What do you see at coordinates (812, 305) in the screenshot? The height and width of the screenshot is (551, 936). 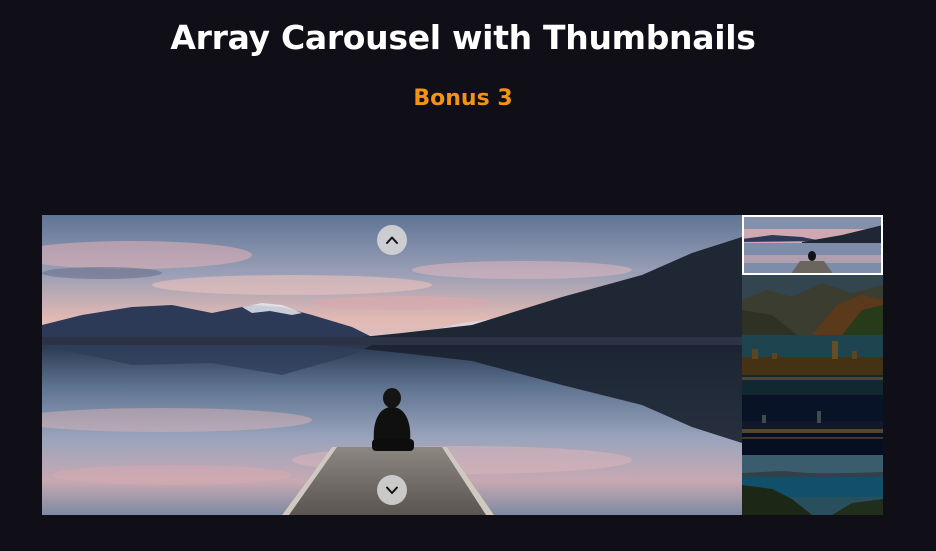 I see `thumbnail-mountain-valley` at bounding box center [812, 305].